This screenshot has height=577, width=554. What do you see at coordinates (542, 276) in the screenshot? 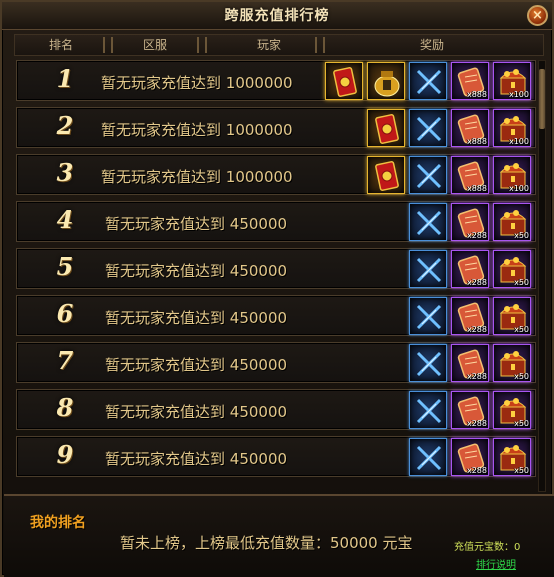
I see `scrollbar` at bounding box center [542, 276].